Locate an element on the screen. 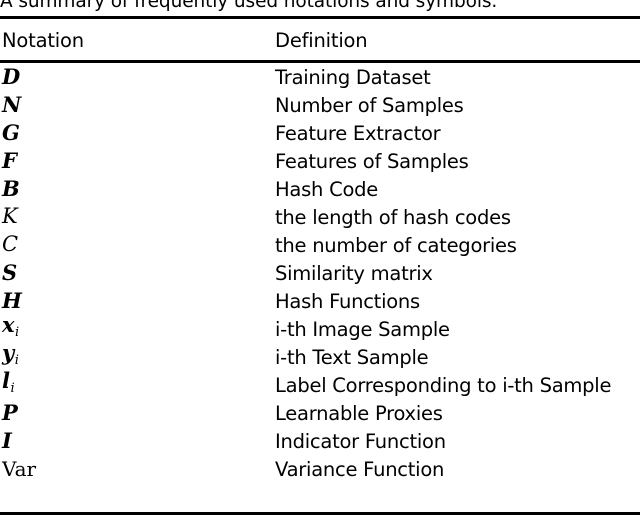  cell-definition: Learnable Proxies is located at coordinates (359, 413).